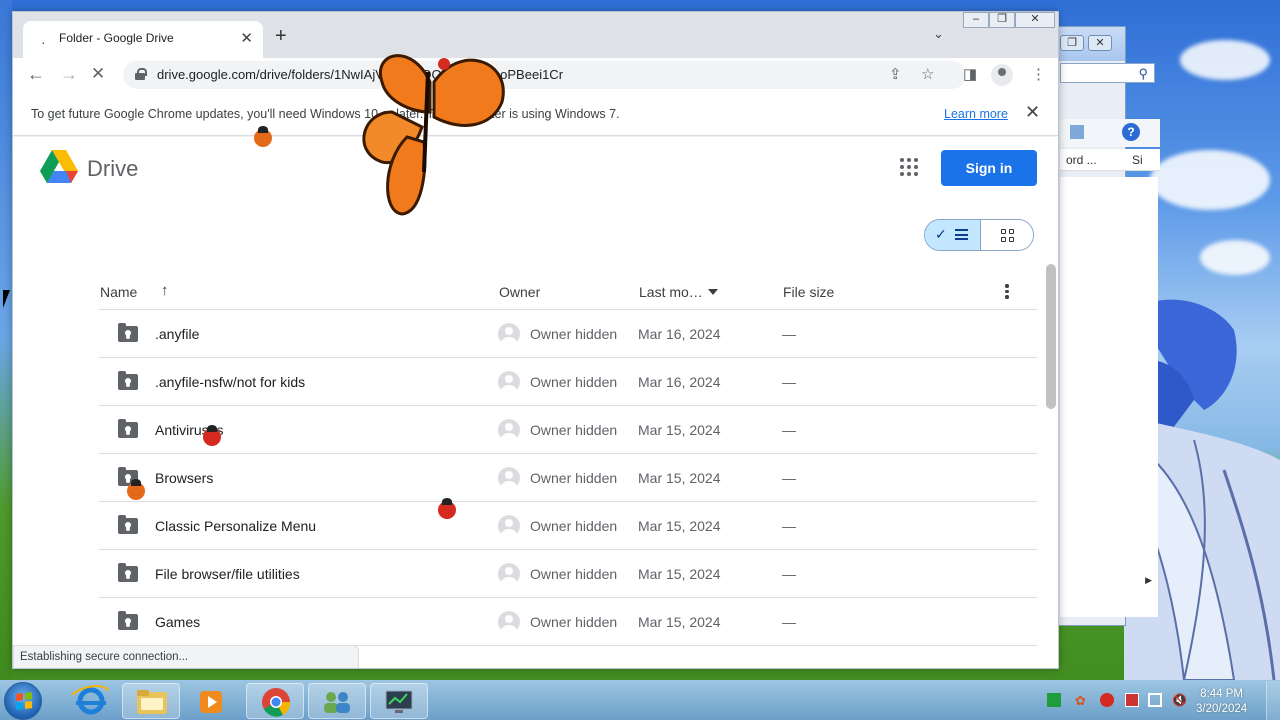  What do you see at coordinates (1032, 112) in the screenshot?
I see `infobar-close-icon: ✕` at bounding box center [1032, 112].